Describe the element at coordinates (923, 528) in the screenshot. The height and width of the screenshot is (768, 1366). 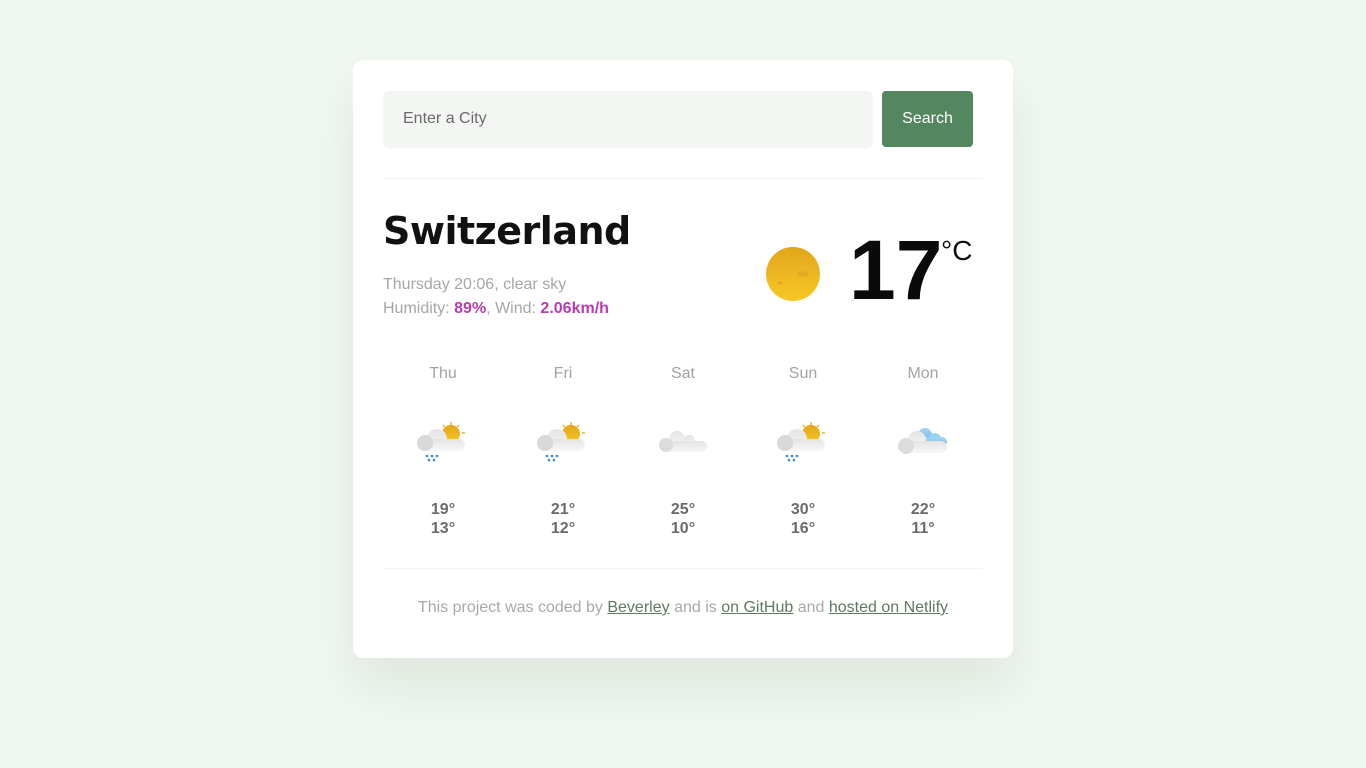
I see `forecast-min-temp: 11°` at that location.